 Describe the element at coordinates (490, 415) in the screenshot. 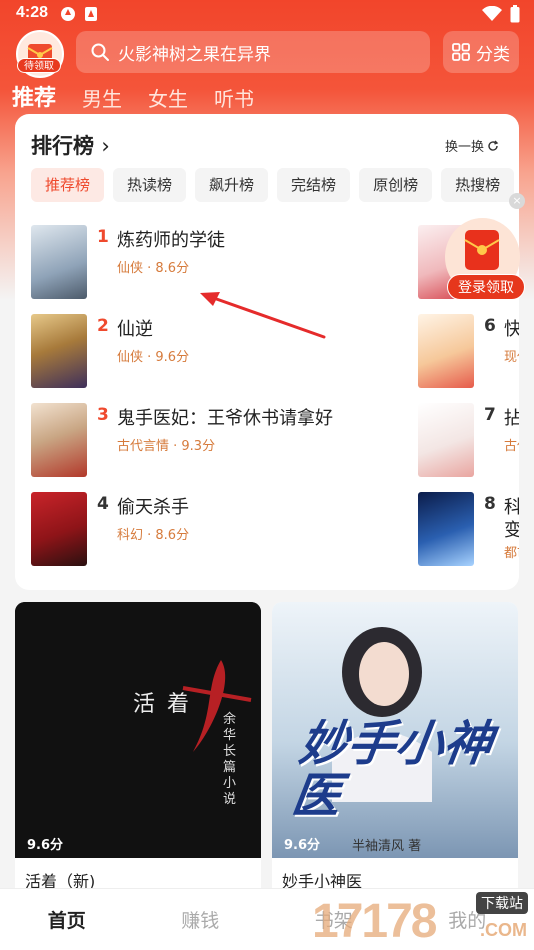

I see `rank-number: 7` at that location.